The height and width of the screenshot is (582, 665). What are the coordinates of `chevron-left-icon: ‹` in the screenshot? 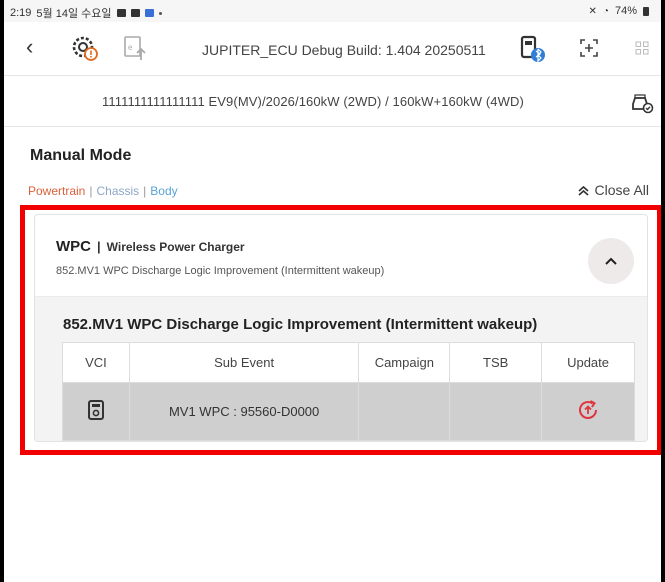 It's located at (29, 47).